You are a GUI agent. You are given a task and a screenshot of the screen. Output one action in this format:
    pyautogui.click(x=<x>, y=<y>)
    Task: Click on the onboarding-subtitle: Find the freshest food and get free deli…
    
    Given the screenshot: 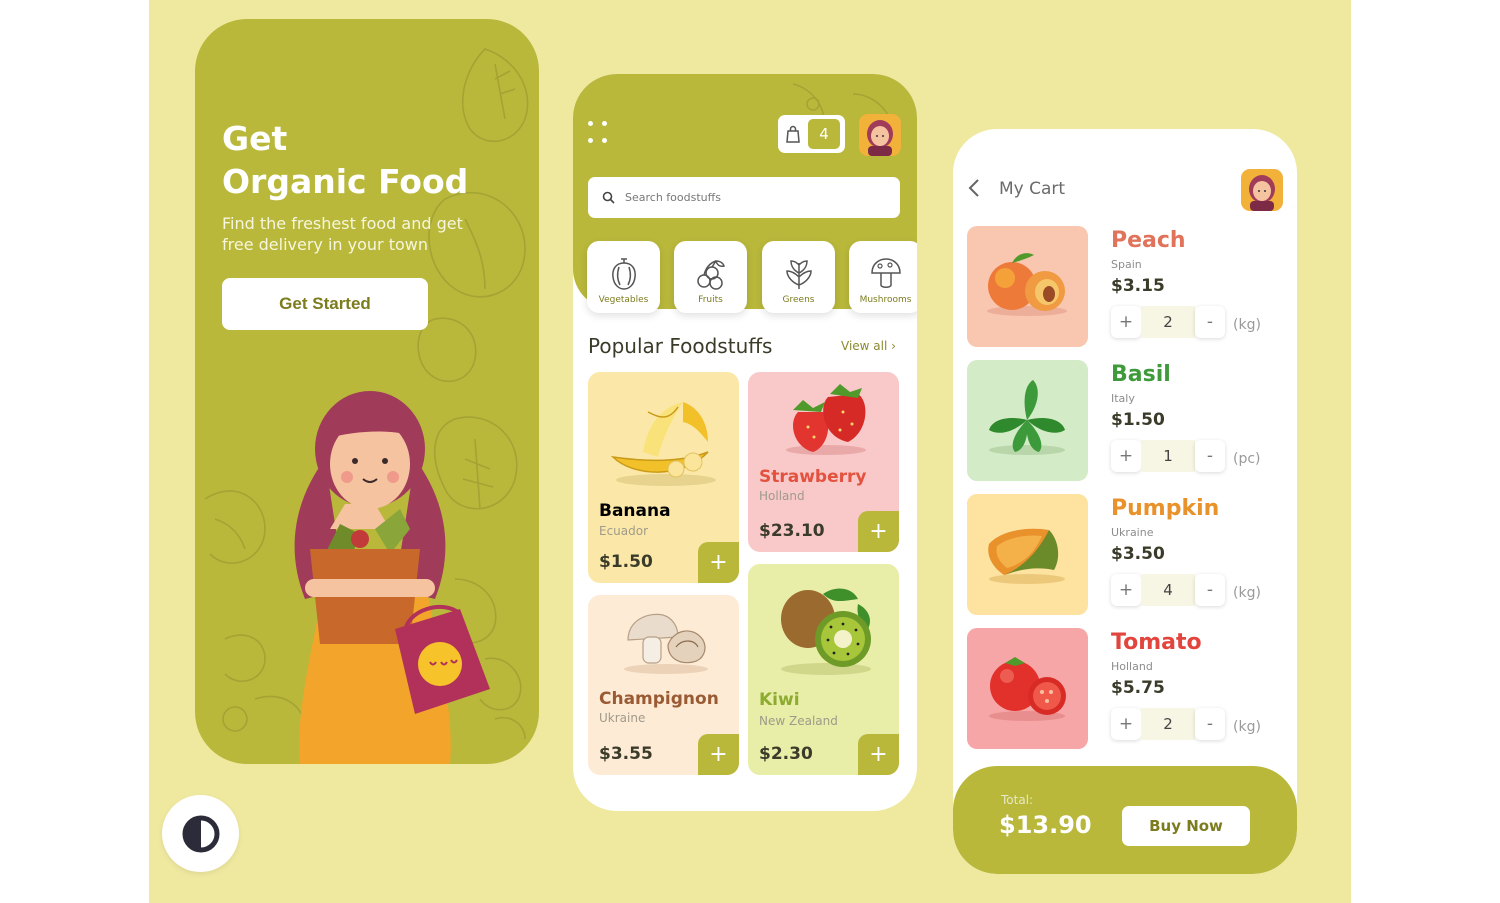 What is the action you would take?
    pyautogui.click(x=362, y=234)
    